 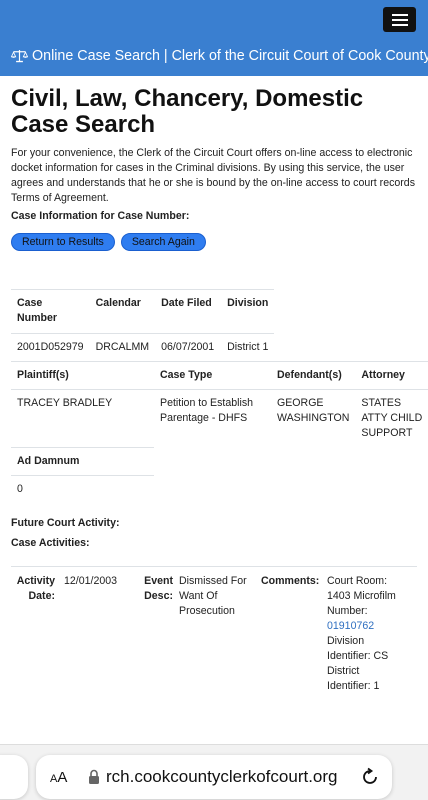 I want to click on address-bar: AA rch.cookcountyclerkofcourt.org, so click(x=214, y=777).